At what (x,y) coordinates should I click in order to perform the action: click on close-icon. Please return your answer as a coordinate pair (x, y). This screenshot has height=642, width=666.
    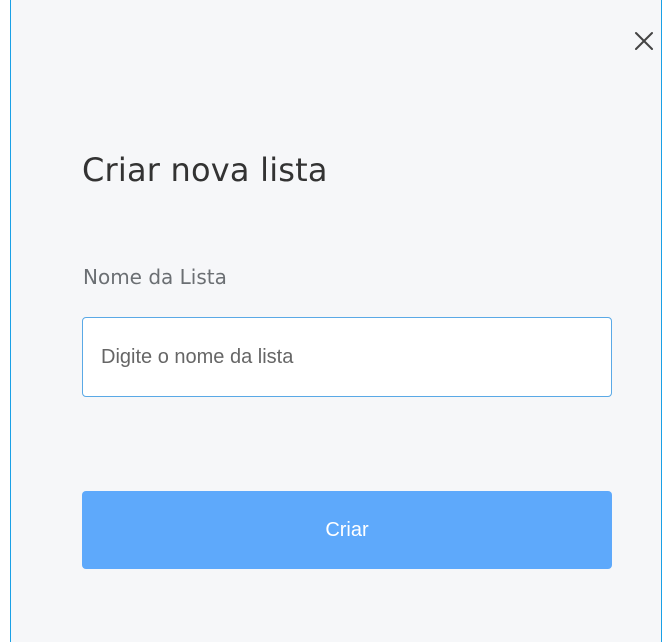
    Looking at the image, I should click on (644, 41).